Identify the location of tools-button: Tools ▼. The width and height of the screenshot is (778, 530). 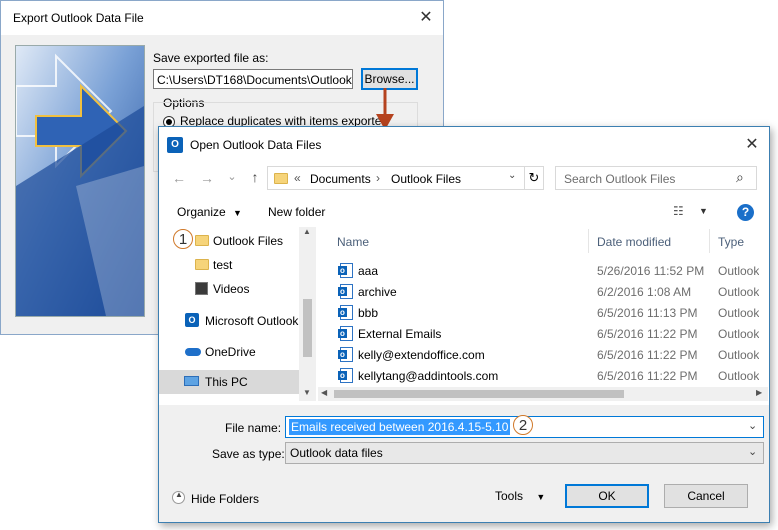
(520, 496).